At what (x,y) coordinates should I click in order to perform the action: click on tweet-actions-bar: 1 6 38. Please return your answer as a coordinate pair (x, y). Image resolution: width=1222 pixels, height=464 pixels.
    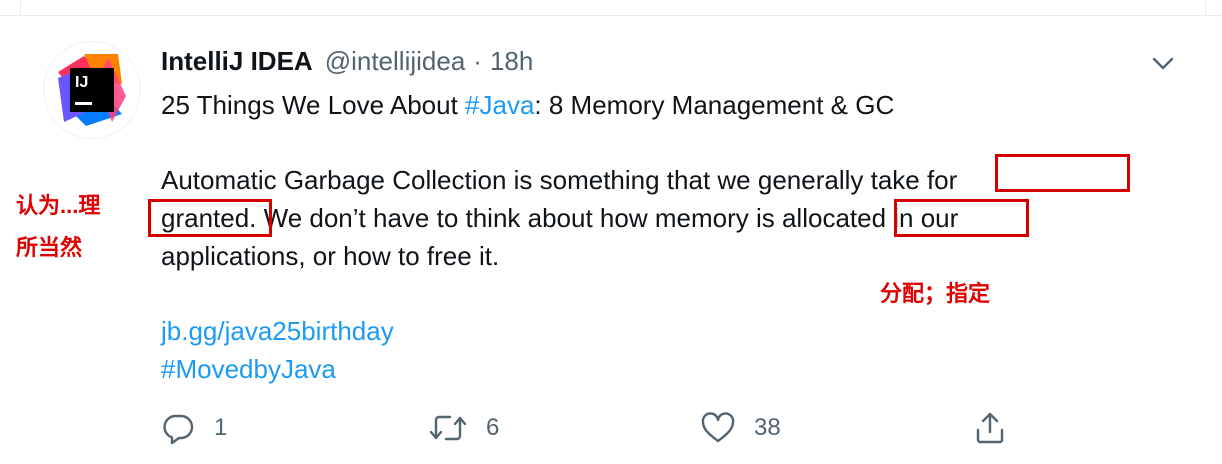
    Looking at the image, I should click on (590, 428).